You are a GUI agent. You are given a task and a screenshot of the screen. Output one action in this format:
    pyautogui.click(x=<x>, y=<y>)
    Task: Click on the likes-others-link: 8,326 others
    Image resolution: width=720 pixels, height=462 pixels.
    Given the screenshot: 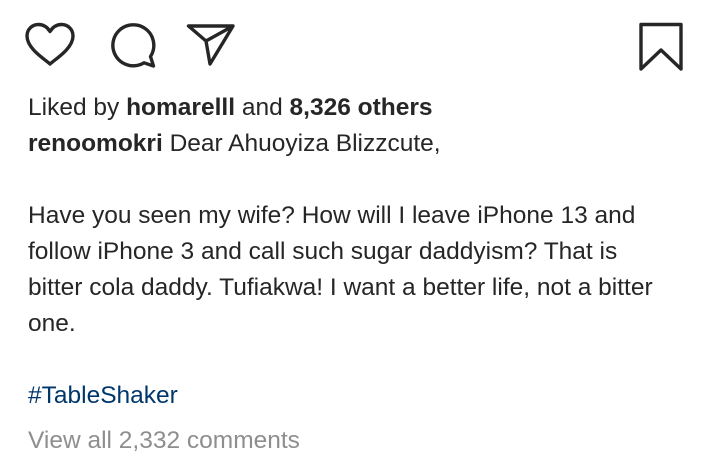 What is the action you would take?
    pyautogui.click(x=361, y=107)
    